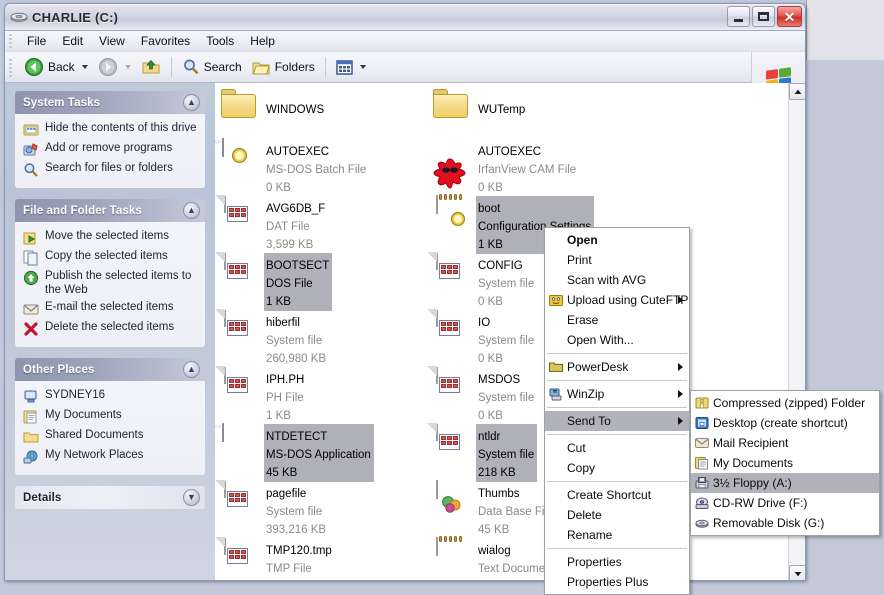  What do you see at coordinates (128, 67) in the screenshot?
I see `forward-dropdown-icon` at bounding box center [128, 67].